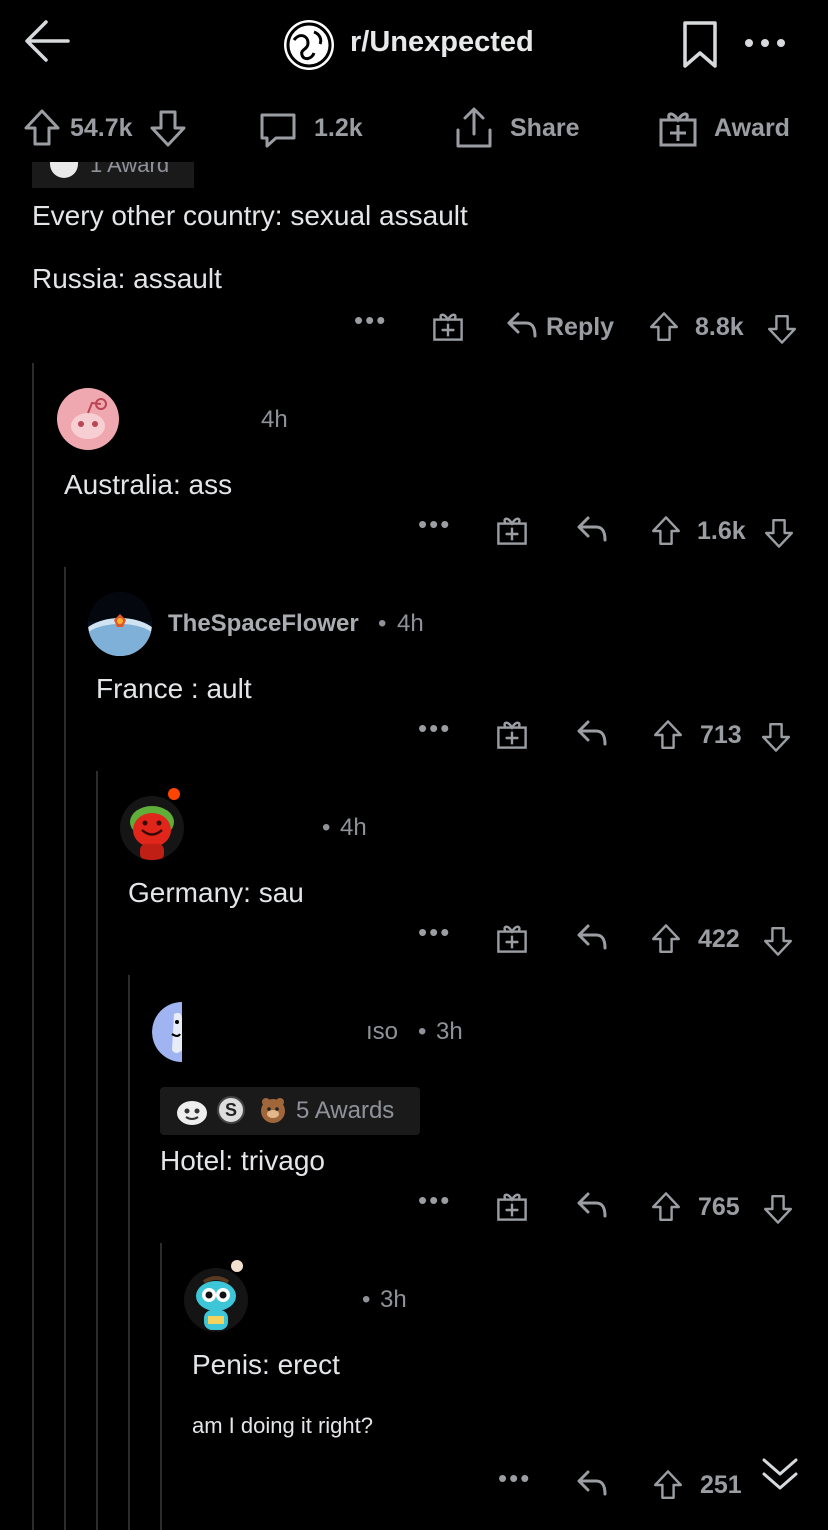 The width and height of the screenshot is (828, 1530). I want to click on comment-score: 422, so click(719, 939).